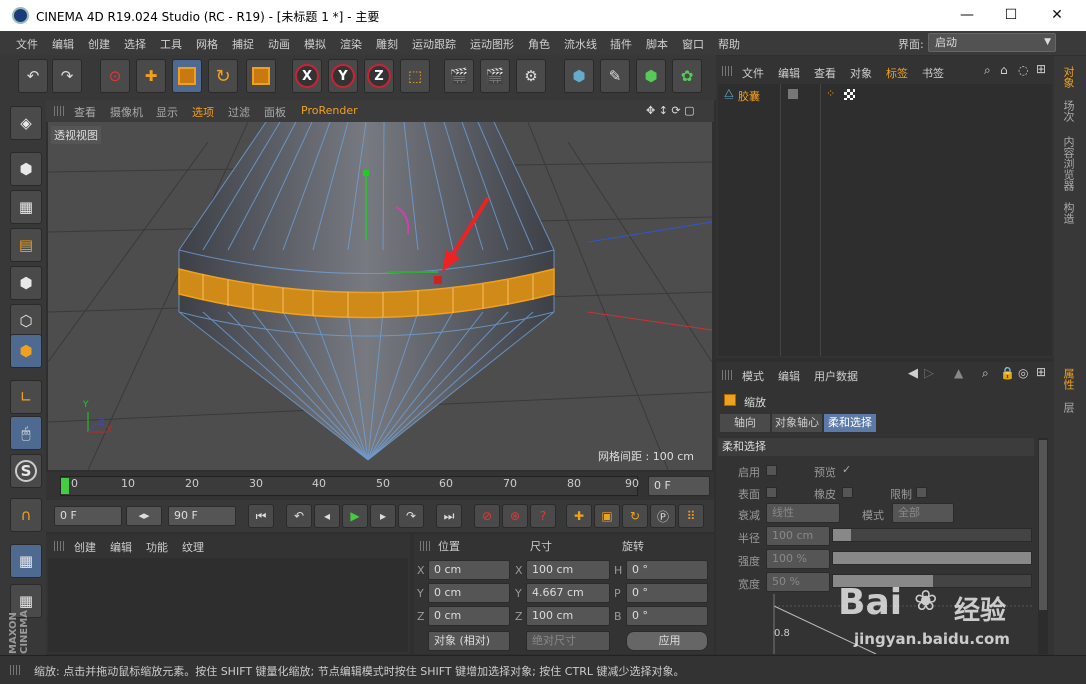 This screenshot has height=684, width=1086. What do you see at coordinates (515, 516) in the screenshot?
I see `autokey-button: ⊛` at bounding box center [515, 516].